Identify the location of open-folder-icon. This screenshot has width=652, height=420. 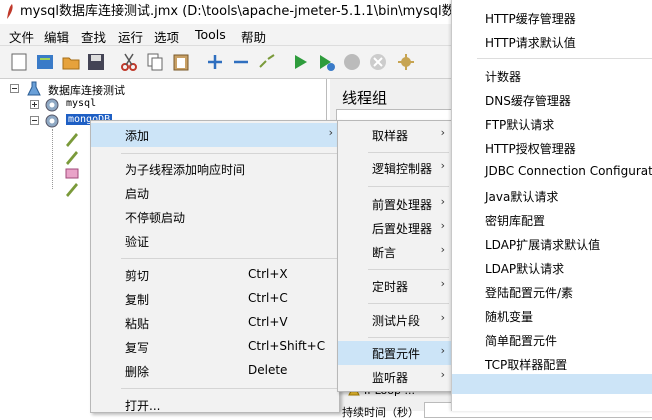
(71, 62).